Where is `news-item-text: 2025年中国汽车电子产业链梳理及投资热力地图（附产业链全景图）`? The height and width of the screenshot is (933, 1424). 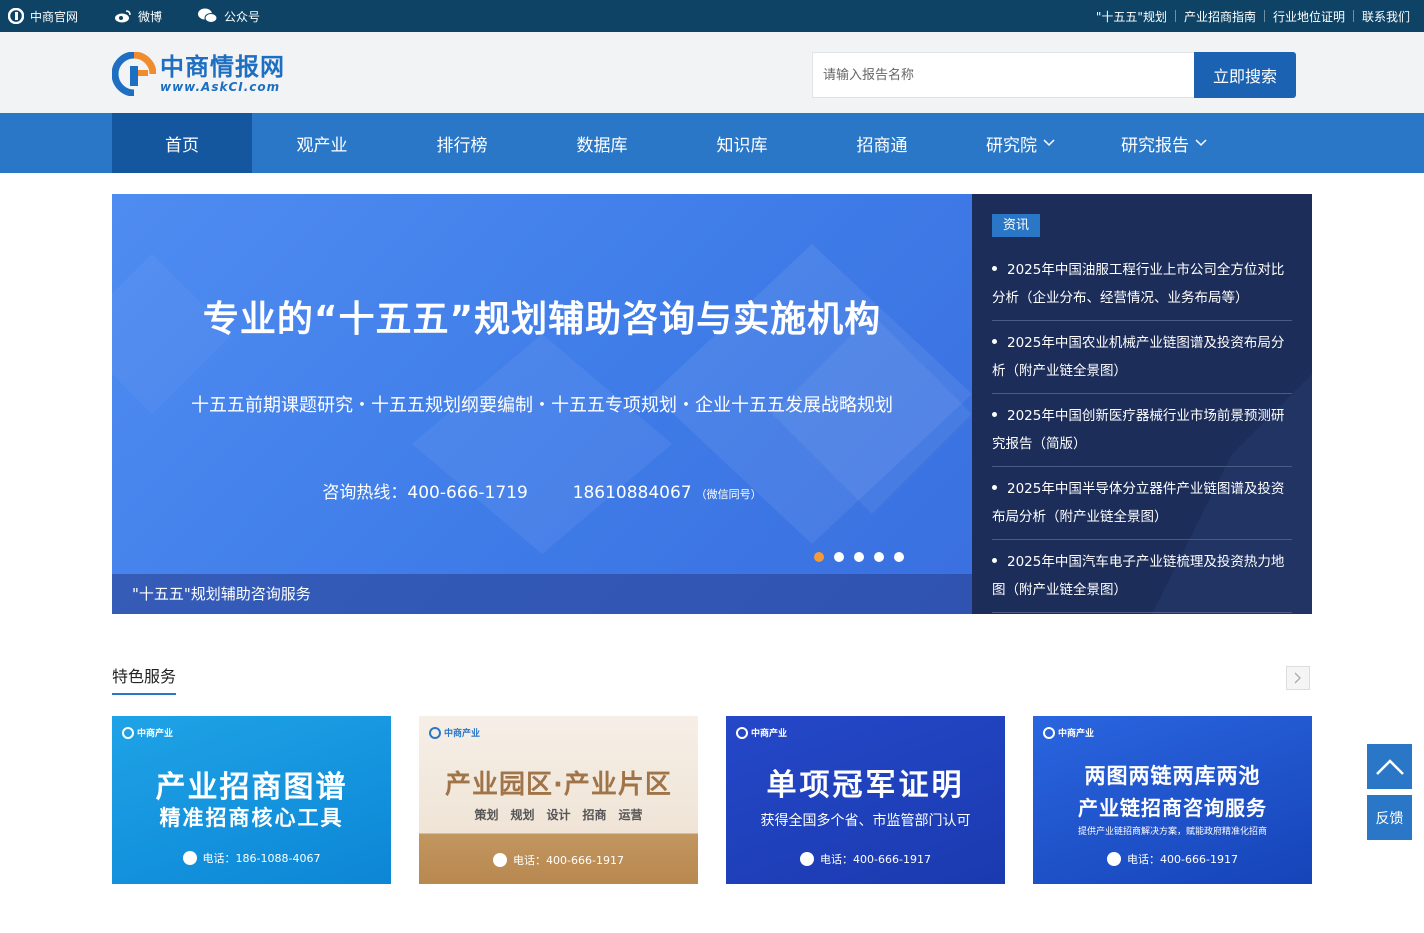 news-item-text: 2025年中国汽车电子产业链梳理及投资热力地图（附产业链全景图） is located at coordinates (1142, 576).